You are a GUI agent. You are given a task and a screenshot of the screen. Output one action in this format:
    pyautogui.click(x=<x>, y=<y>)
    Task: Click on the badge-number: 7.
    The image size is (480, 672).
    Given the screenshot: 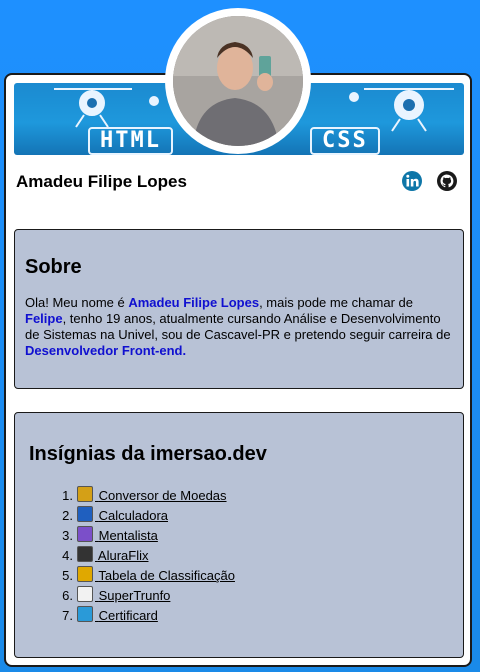 What is the action you would take?
    pyautogui.click(x=67, y=615)
    